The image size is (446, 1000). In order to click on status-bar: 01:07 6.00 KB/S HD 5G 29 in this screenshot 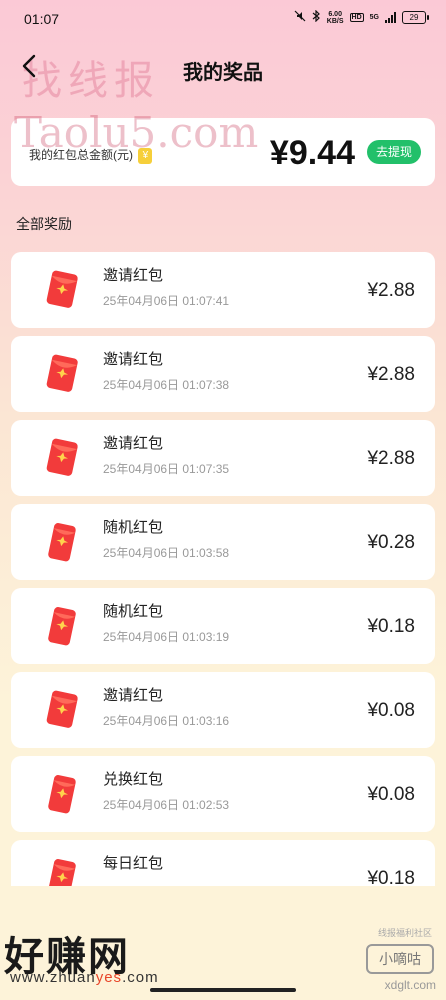, I will do `click(223, 18)`.